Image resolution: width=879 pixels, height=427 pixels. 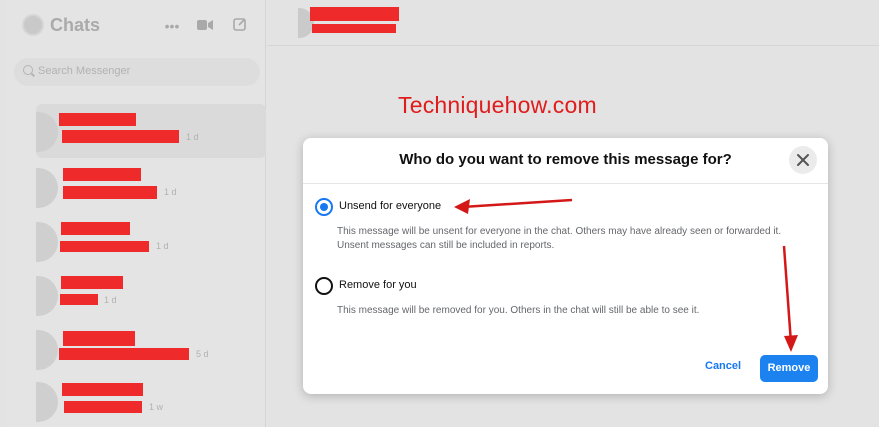 What do you see at coordinates (789, 368) in the screenshot?
I see `remove-button: Remove` at bounding box center [789, 368].